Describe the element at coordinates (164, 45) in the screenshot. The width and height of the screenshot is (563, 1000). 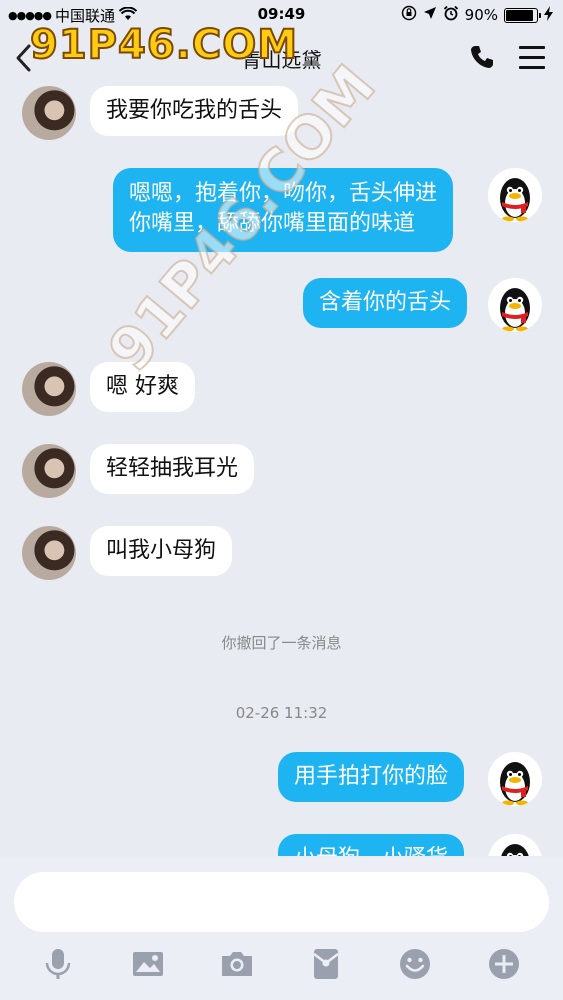
I see `watermark-logo: 91P46.COM` at that location.